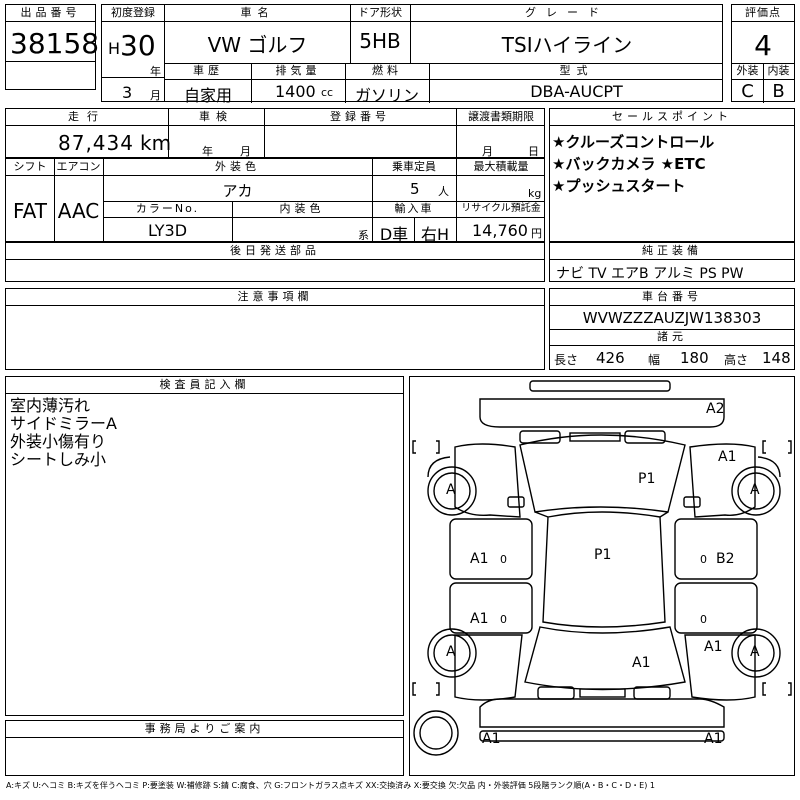  What do you see at coordinates (536, 233) in the screenshot?
I see `yen-unit: 円` at bounding box center [536, 233].